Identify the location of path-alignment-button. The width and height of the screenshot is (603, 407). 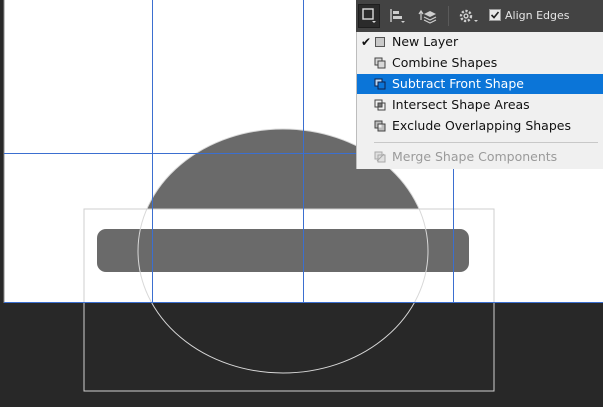
(397, 16).